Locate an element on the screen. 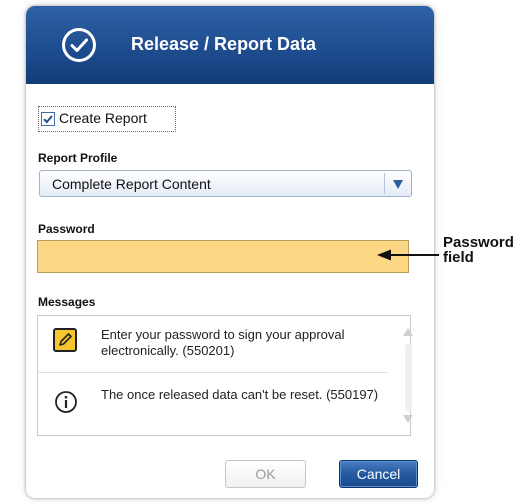  select-divider is located at coordinates (384, 183).